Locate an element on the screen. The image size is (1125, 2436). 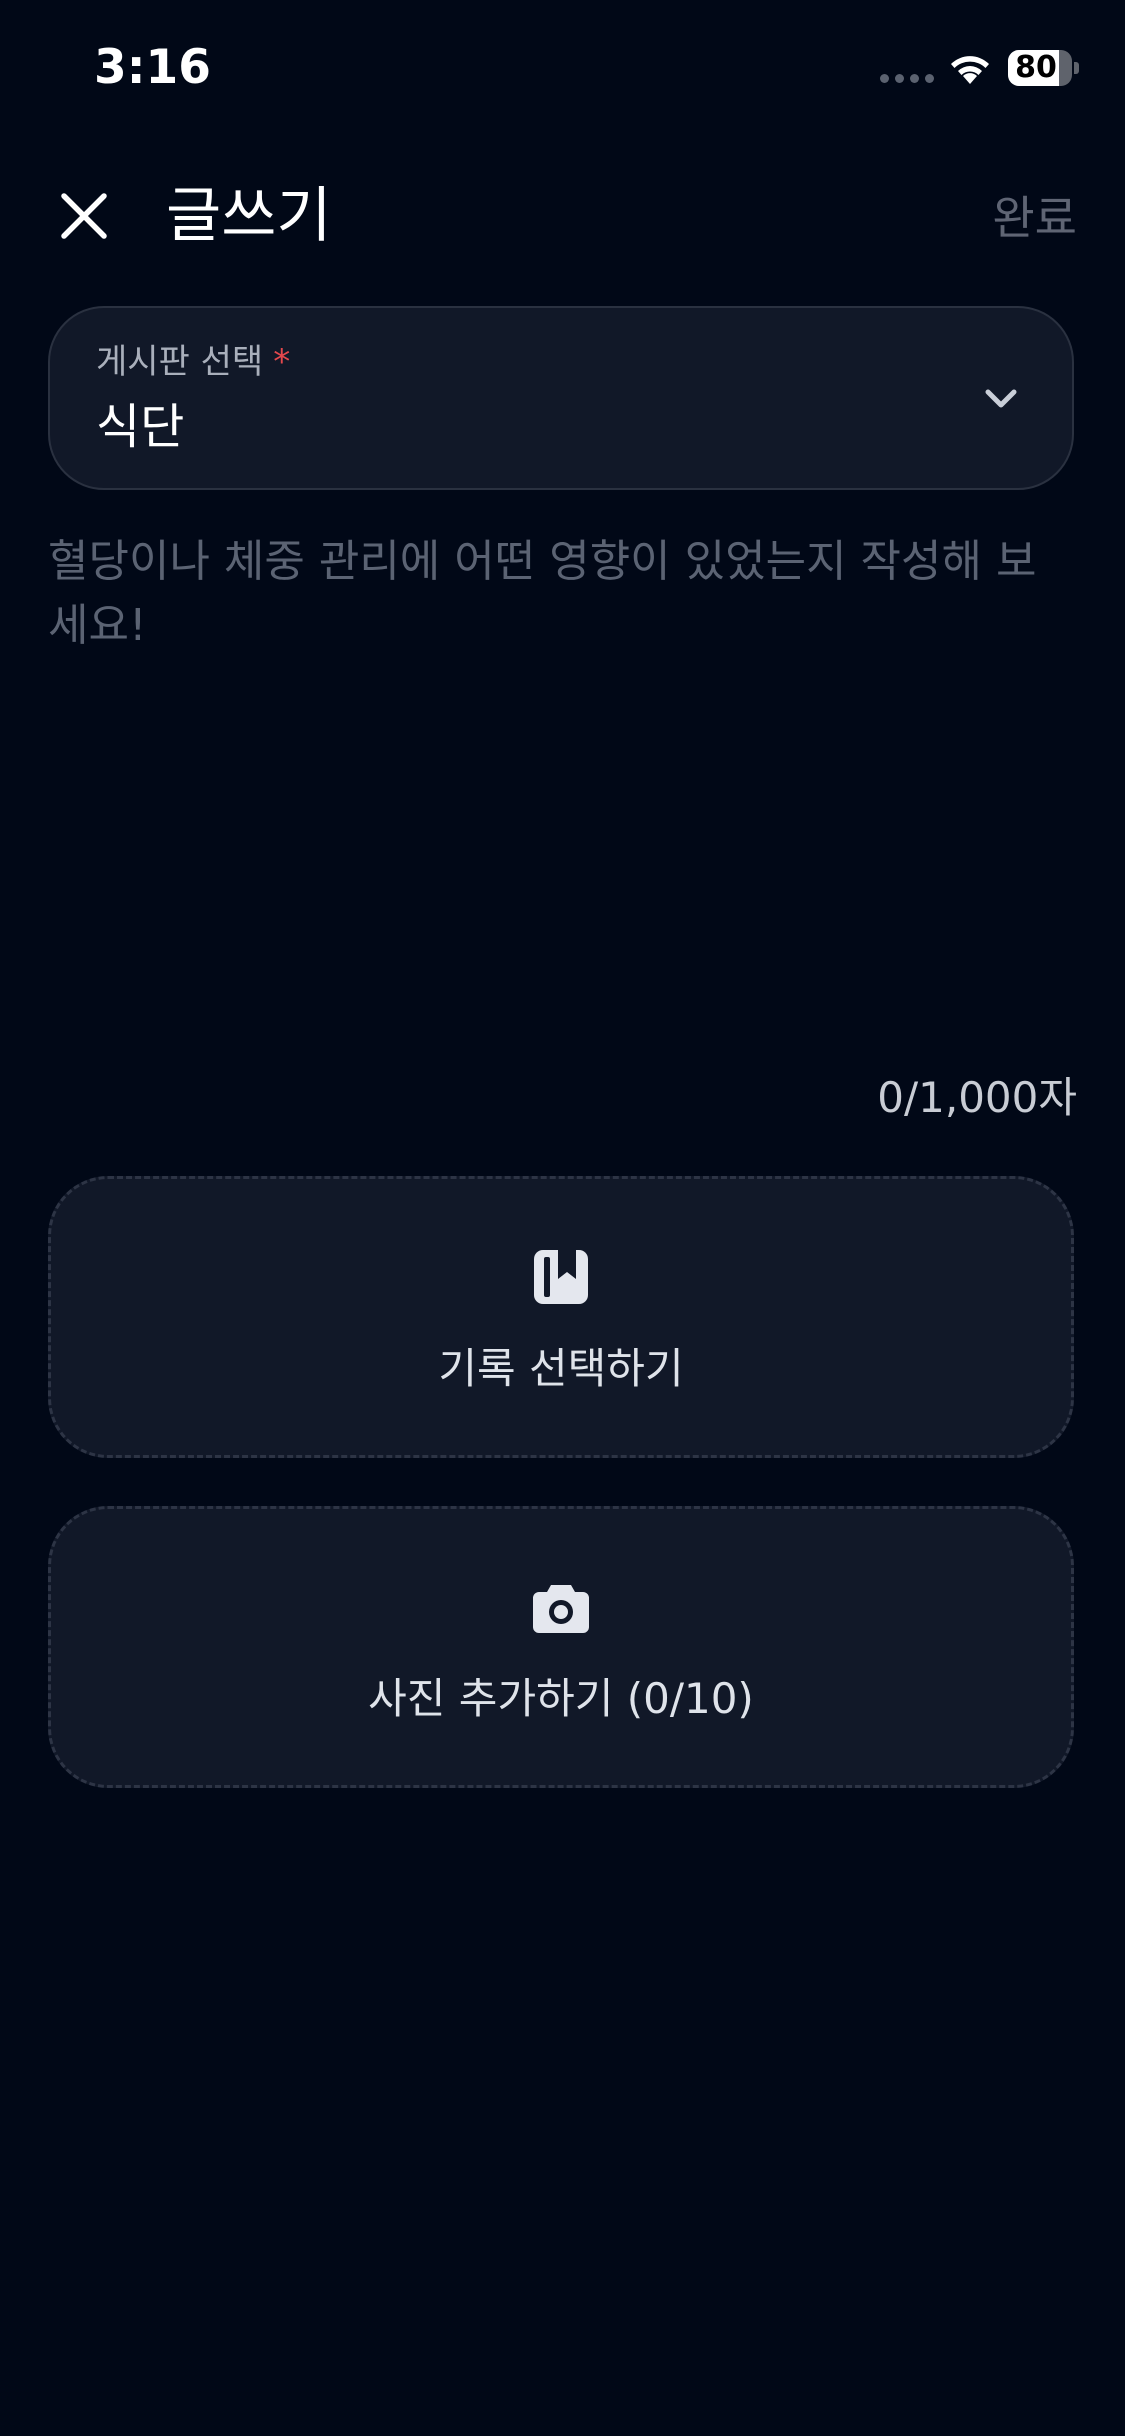
board-select-value: 식단 is located at coordinates (140, 427).